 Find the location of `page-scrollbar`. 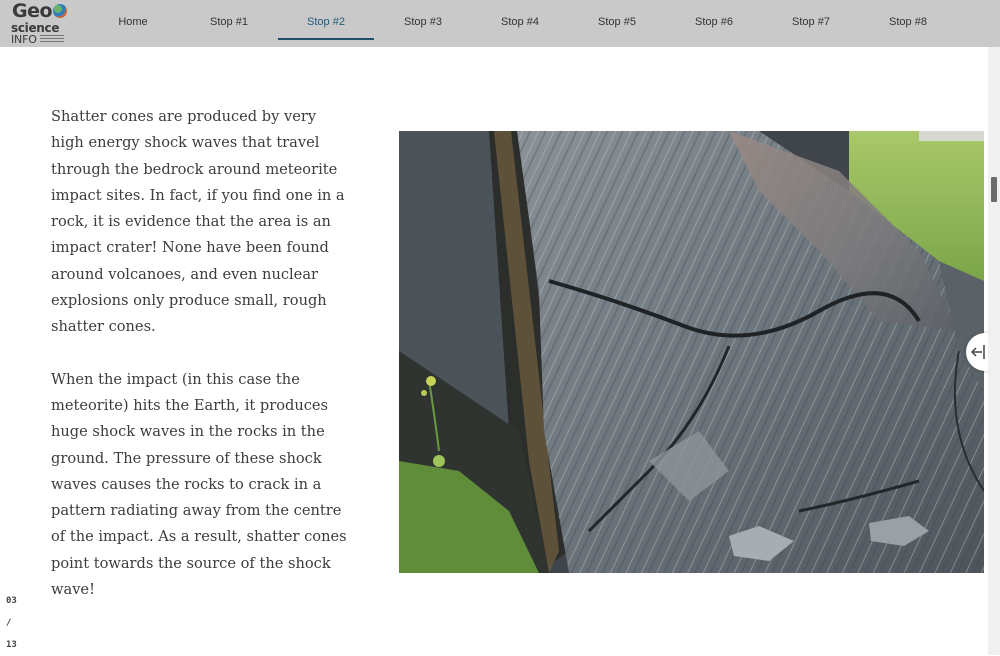

page-scrollbar is located at coordinates (994, 351).